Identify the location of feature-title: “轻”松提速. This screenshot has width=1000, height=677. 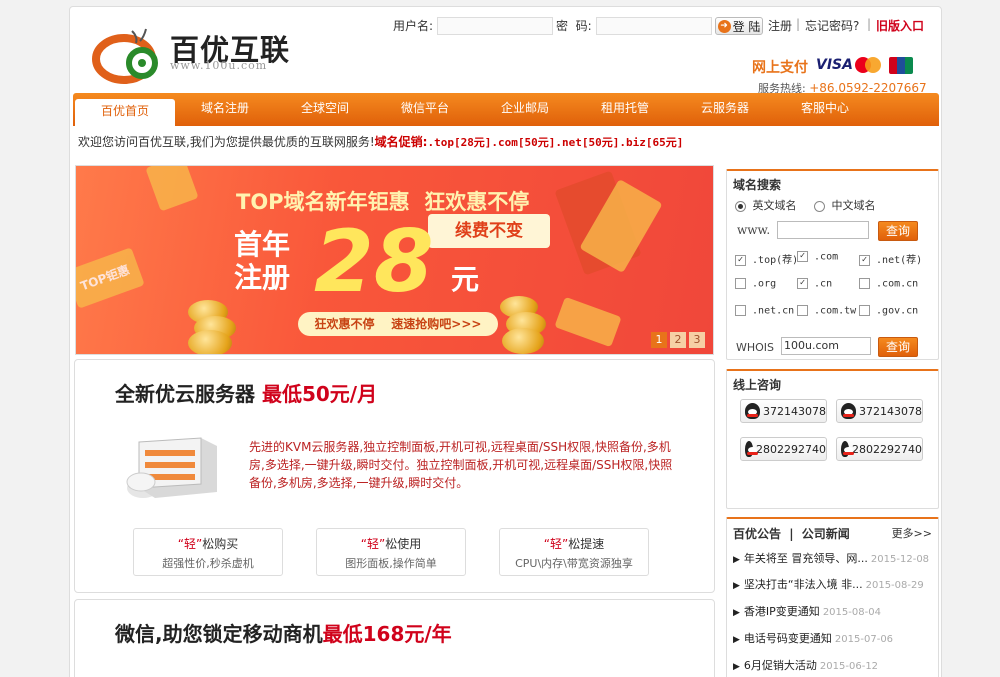
(574, 543).